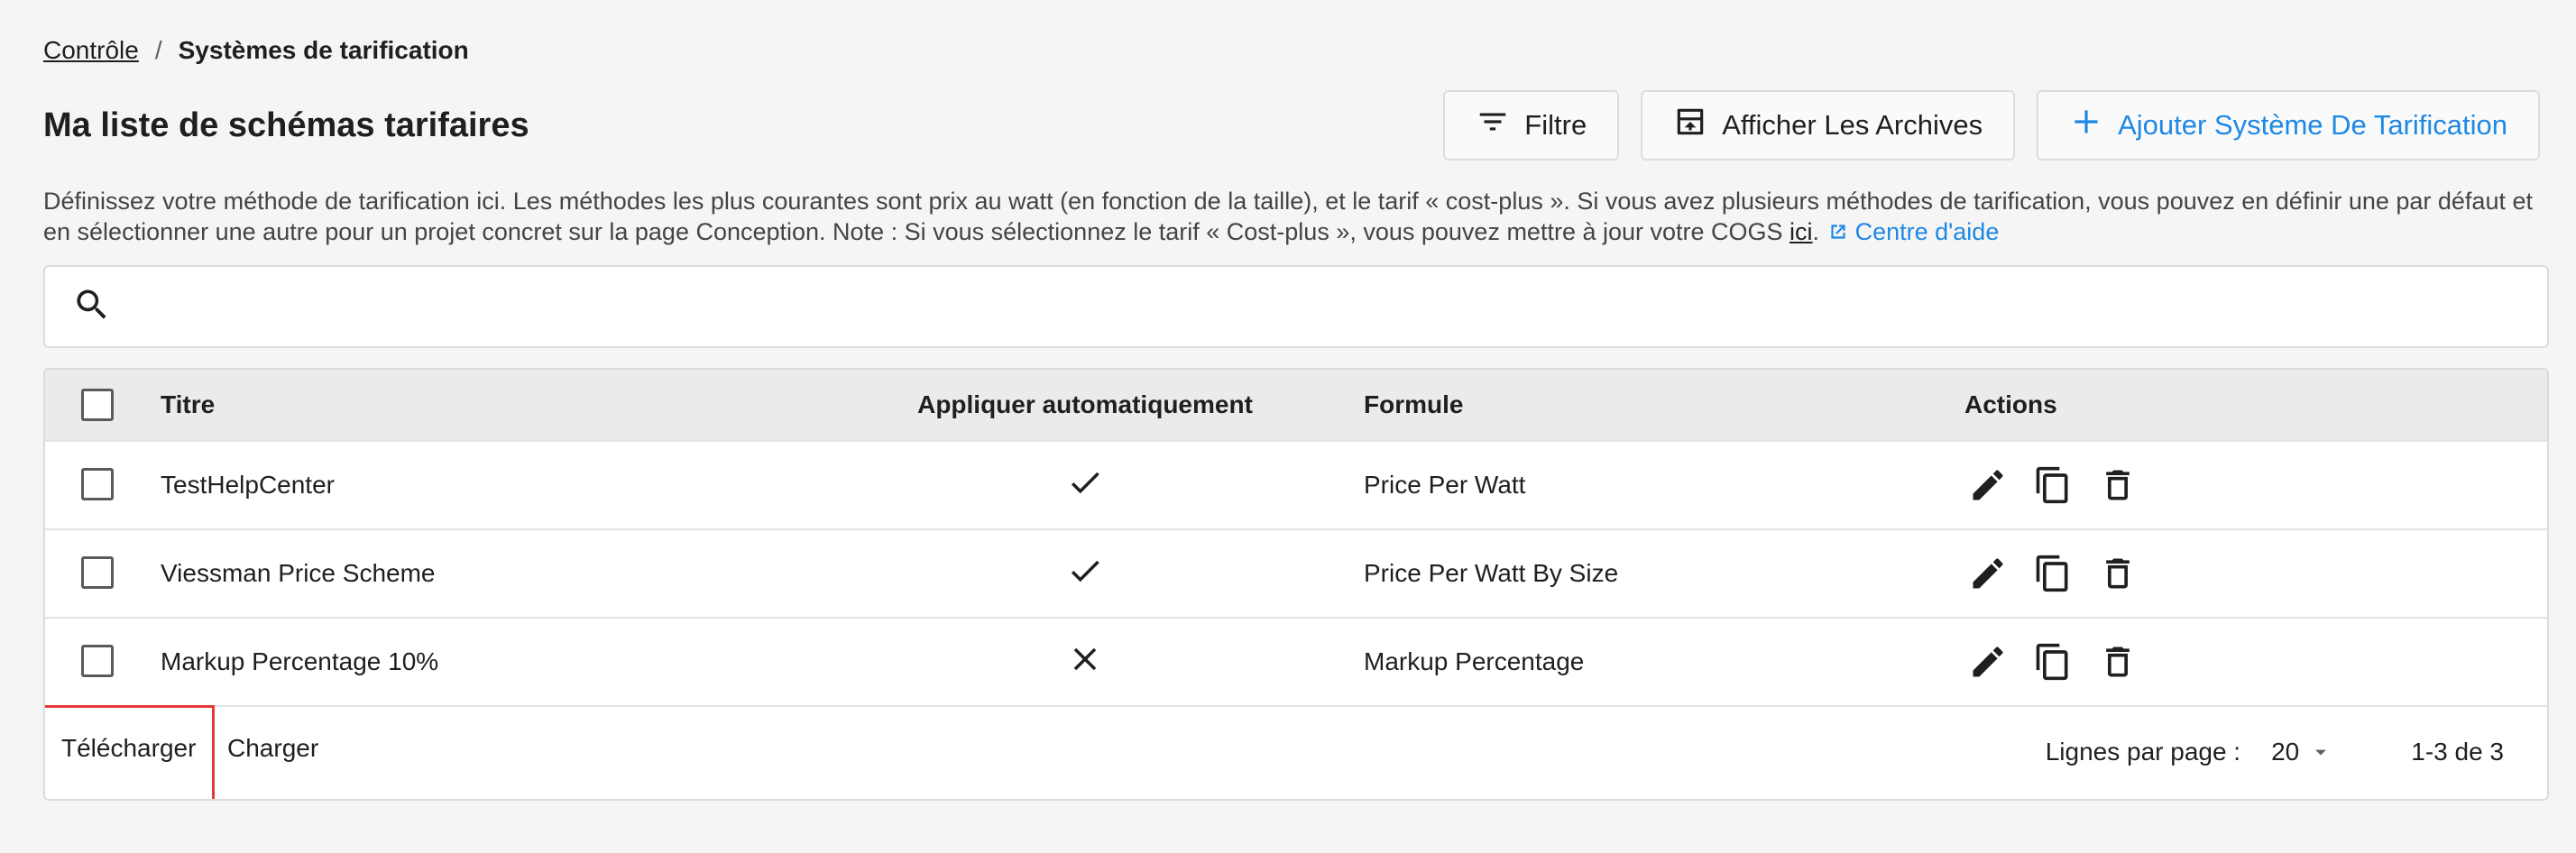 The image size is (2576, 853). What do you see at coordinates (98, 405) in the screenshot?
I see `select-all-checkbox` at bounding box center [98, 405].